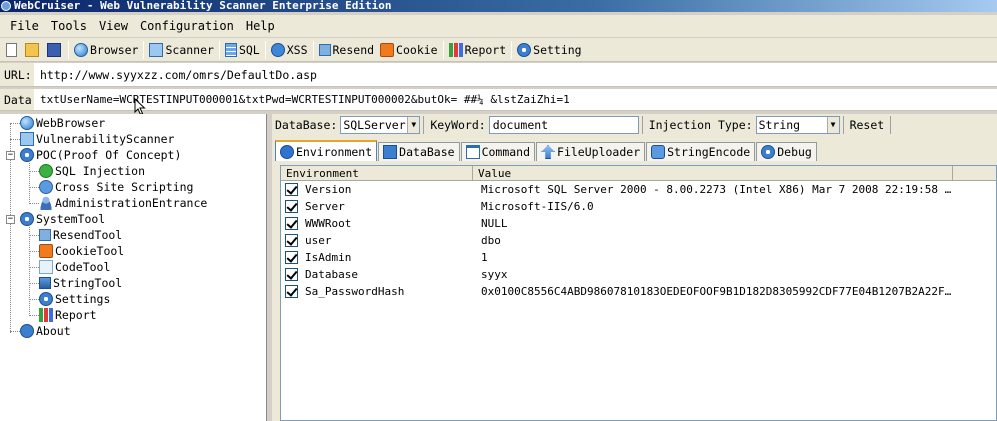 This screenshot has height=421, width=997. I want to click on tab-debug: Debug, so click(786, 151).